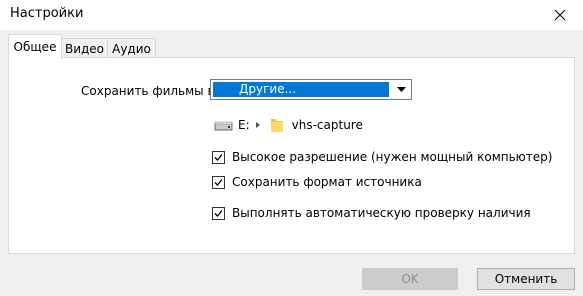  I want to click on tab-video: Видео, so click(84, 48).